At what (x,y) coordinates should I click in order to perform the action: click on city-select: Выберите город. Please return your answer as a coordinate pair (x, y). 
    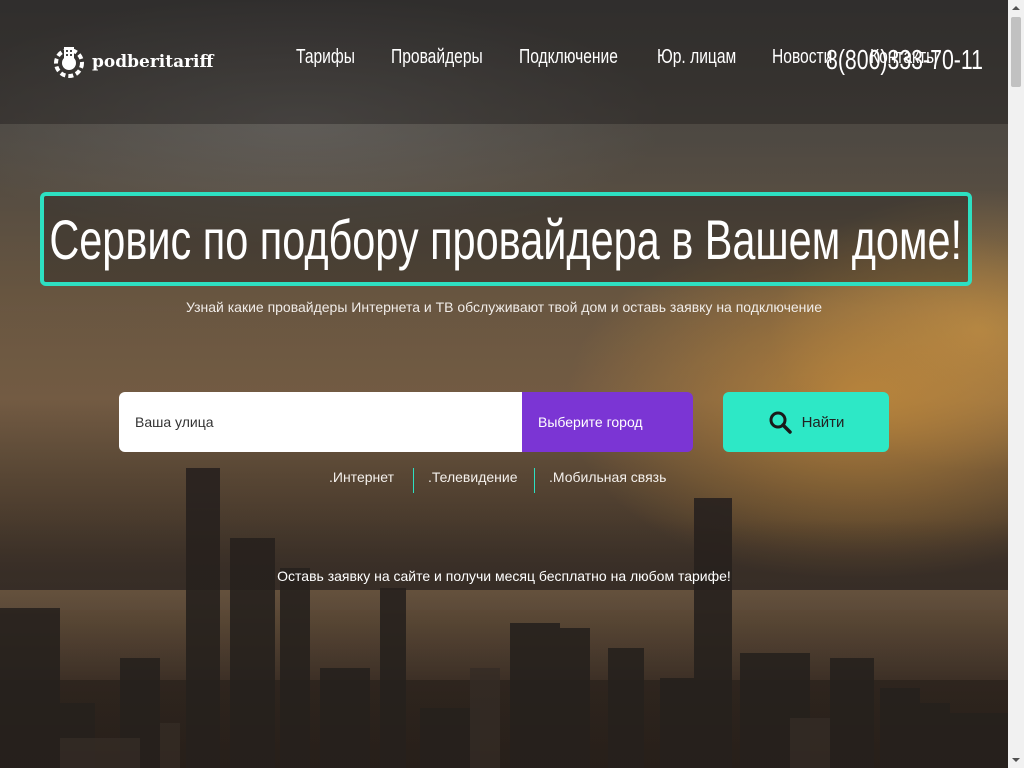
    Looking at the image, I should click on (607, 422).